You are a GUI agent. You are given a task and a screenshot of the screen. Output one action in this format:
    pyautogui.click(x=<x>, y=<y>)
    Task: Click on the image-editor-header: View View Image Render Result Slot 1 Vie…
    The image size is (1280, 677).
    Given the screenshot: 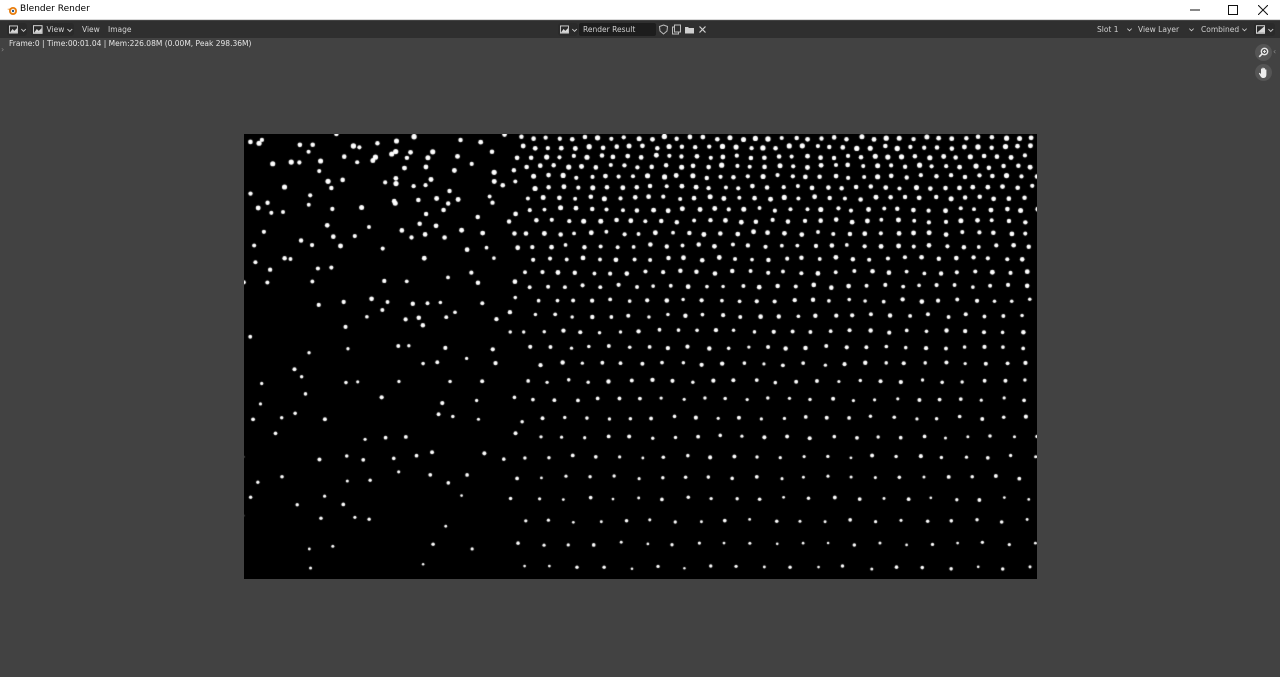 What is the action you would take?
    pyautogui.click(x=640, y=29)
    